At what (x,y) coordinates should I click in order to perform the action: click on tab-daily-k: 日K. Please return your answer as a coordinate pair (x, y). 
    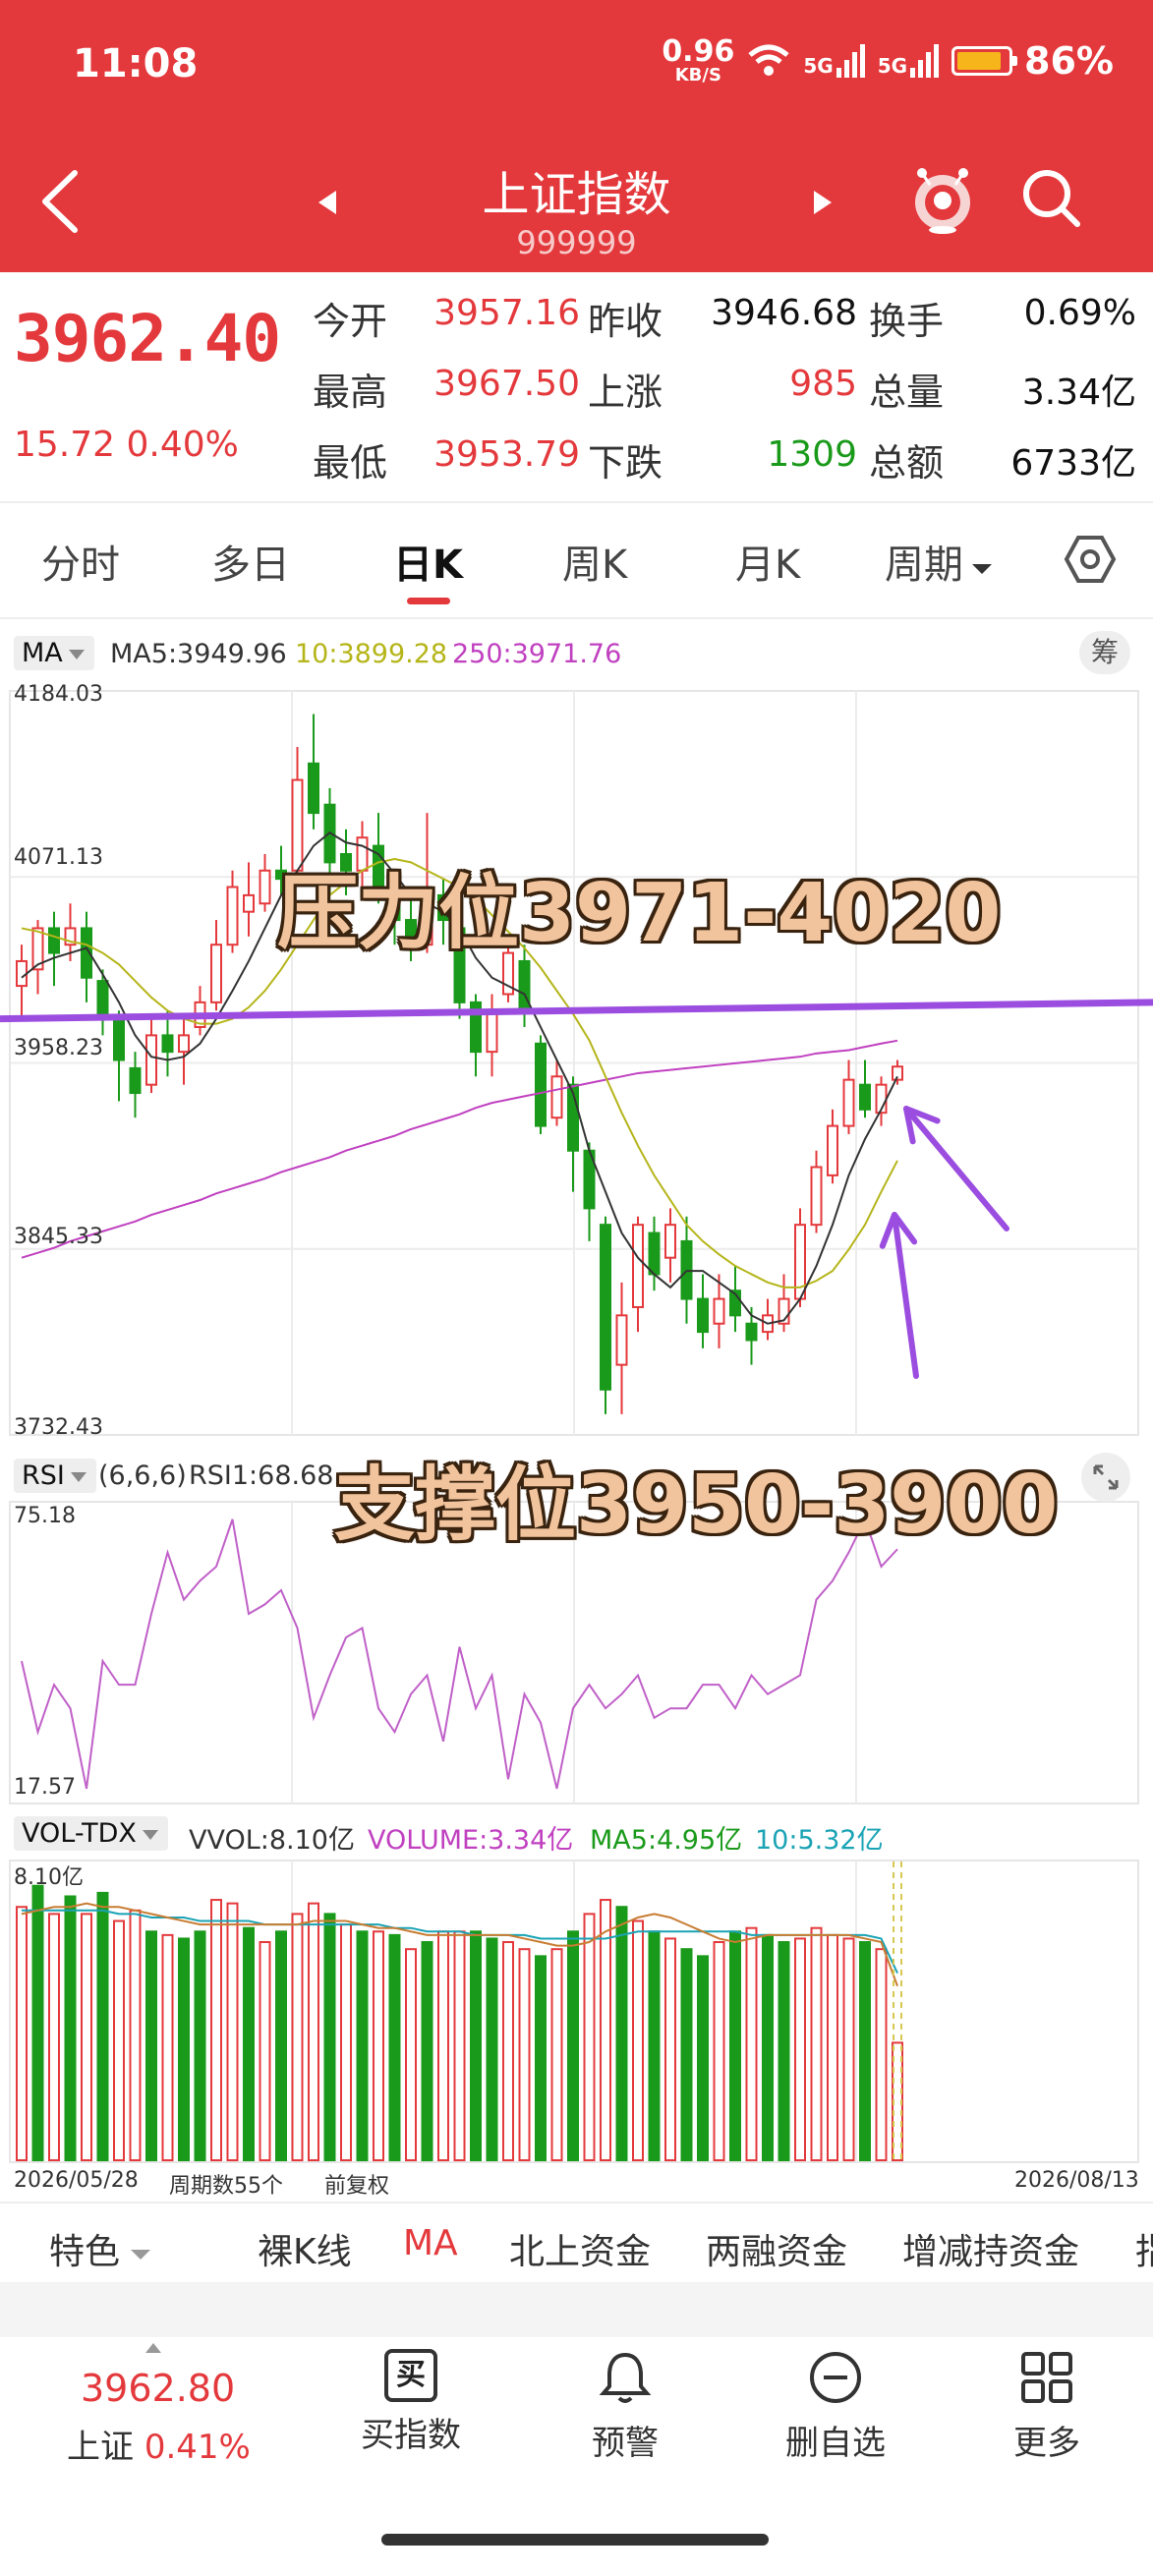
    Looking at the image, I should click on (428, 561).